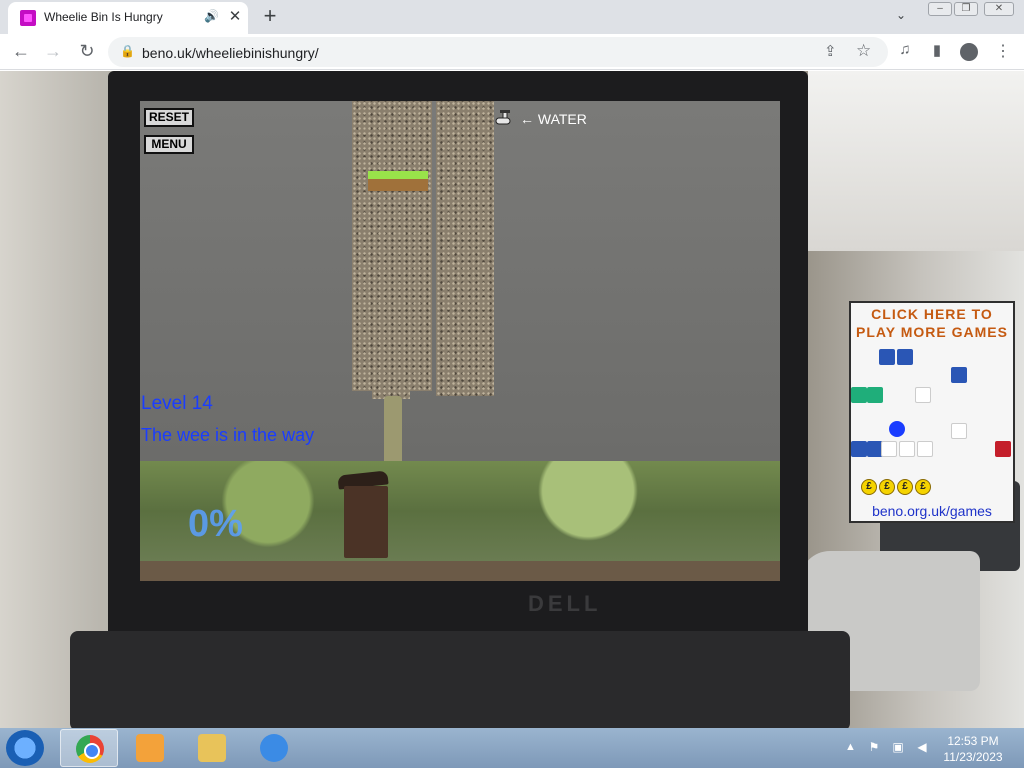 The image size is (1024, 768). What do you see at coordinates (211, 16) in the screenshot?
I see `audio-icon: 🔊` at bounding box center [211, 16].